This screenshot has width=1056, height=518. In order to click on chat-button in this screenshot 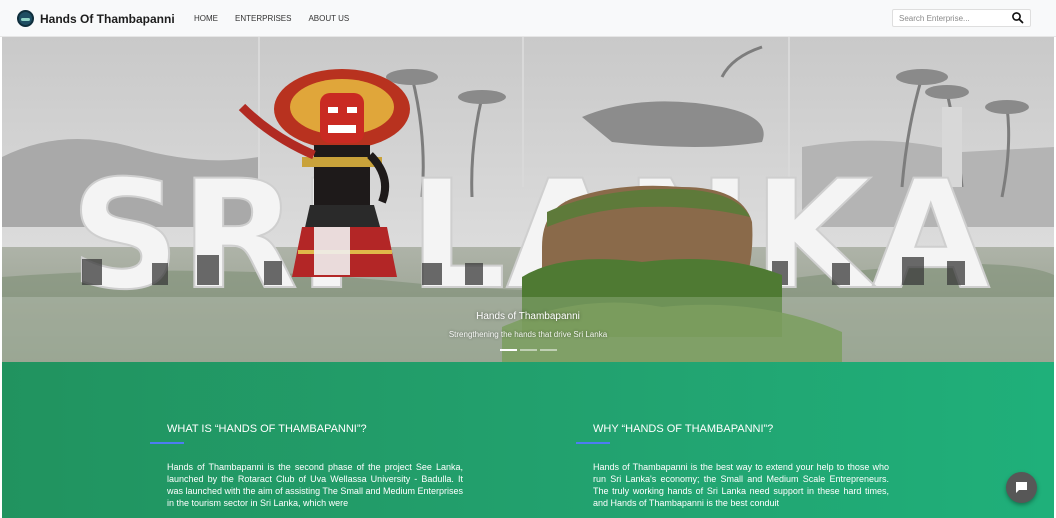, I will do `click(1021, 487)`.